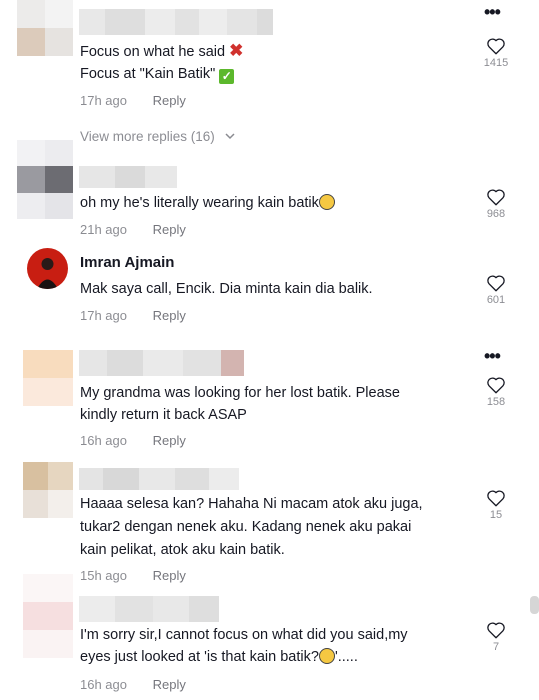  Describe the element at coordinates (230, 136) in the screenshot. I see `chevron-down-icon` at that location.